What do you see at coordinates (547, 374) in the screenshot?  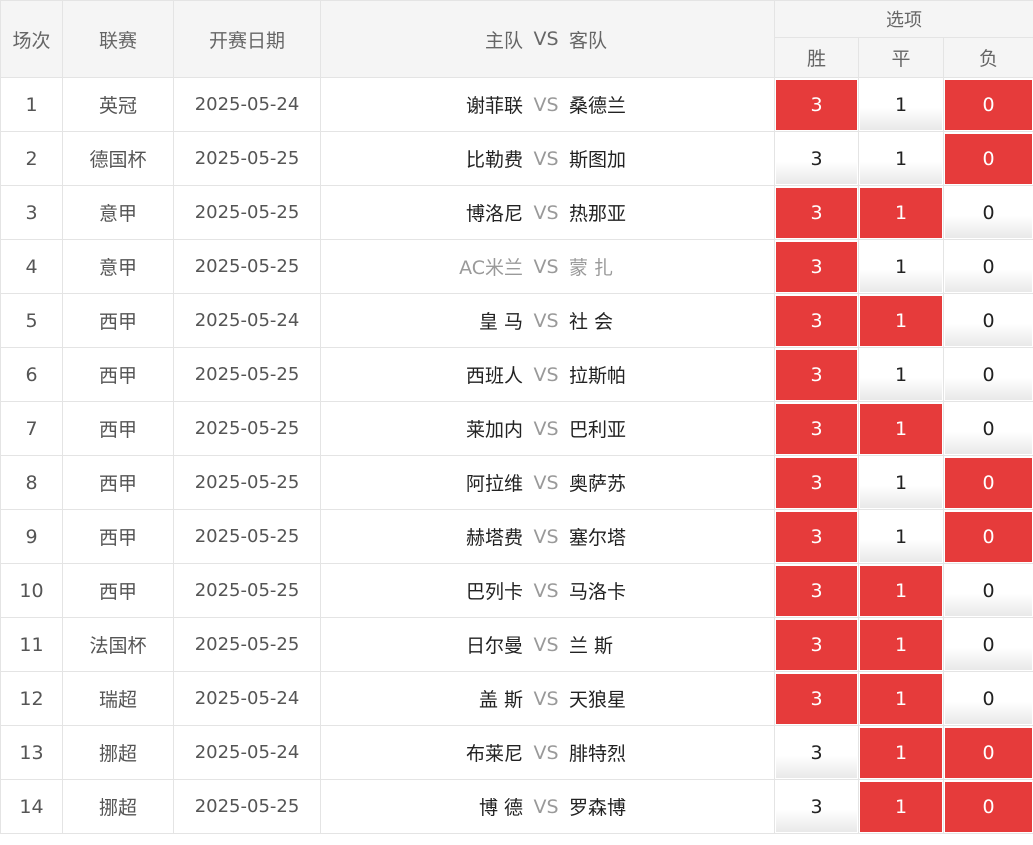 I see `match-cell: 西班人 VS 拉斯帕` at bounding box center [547, 374].